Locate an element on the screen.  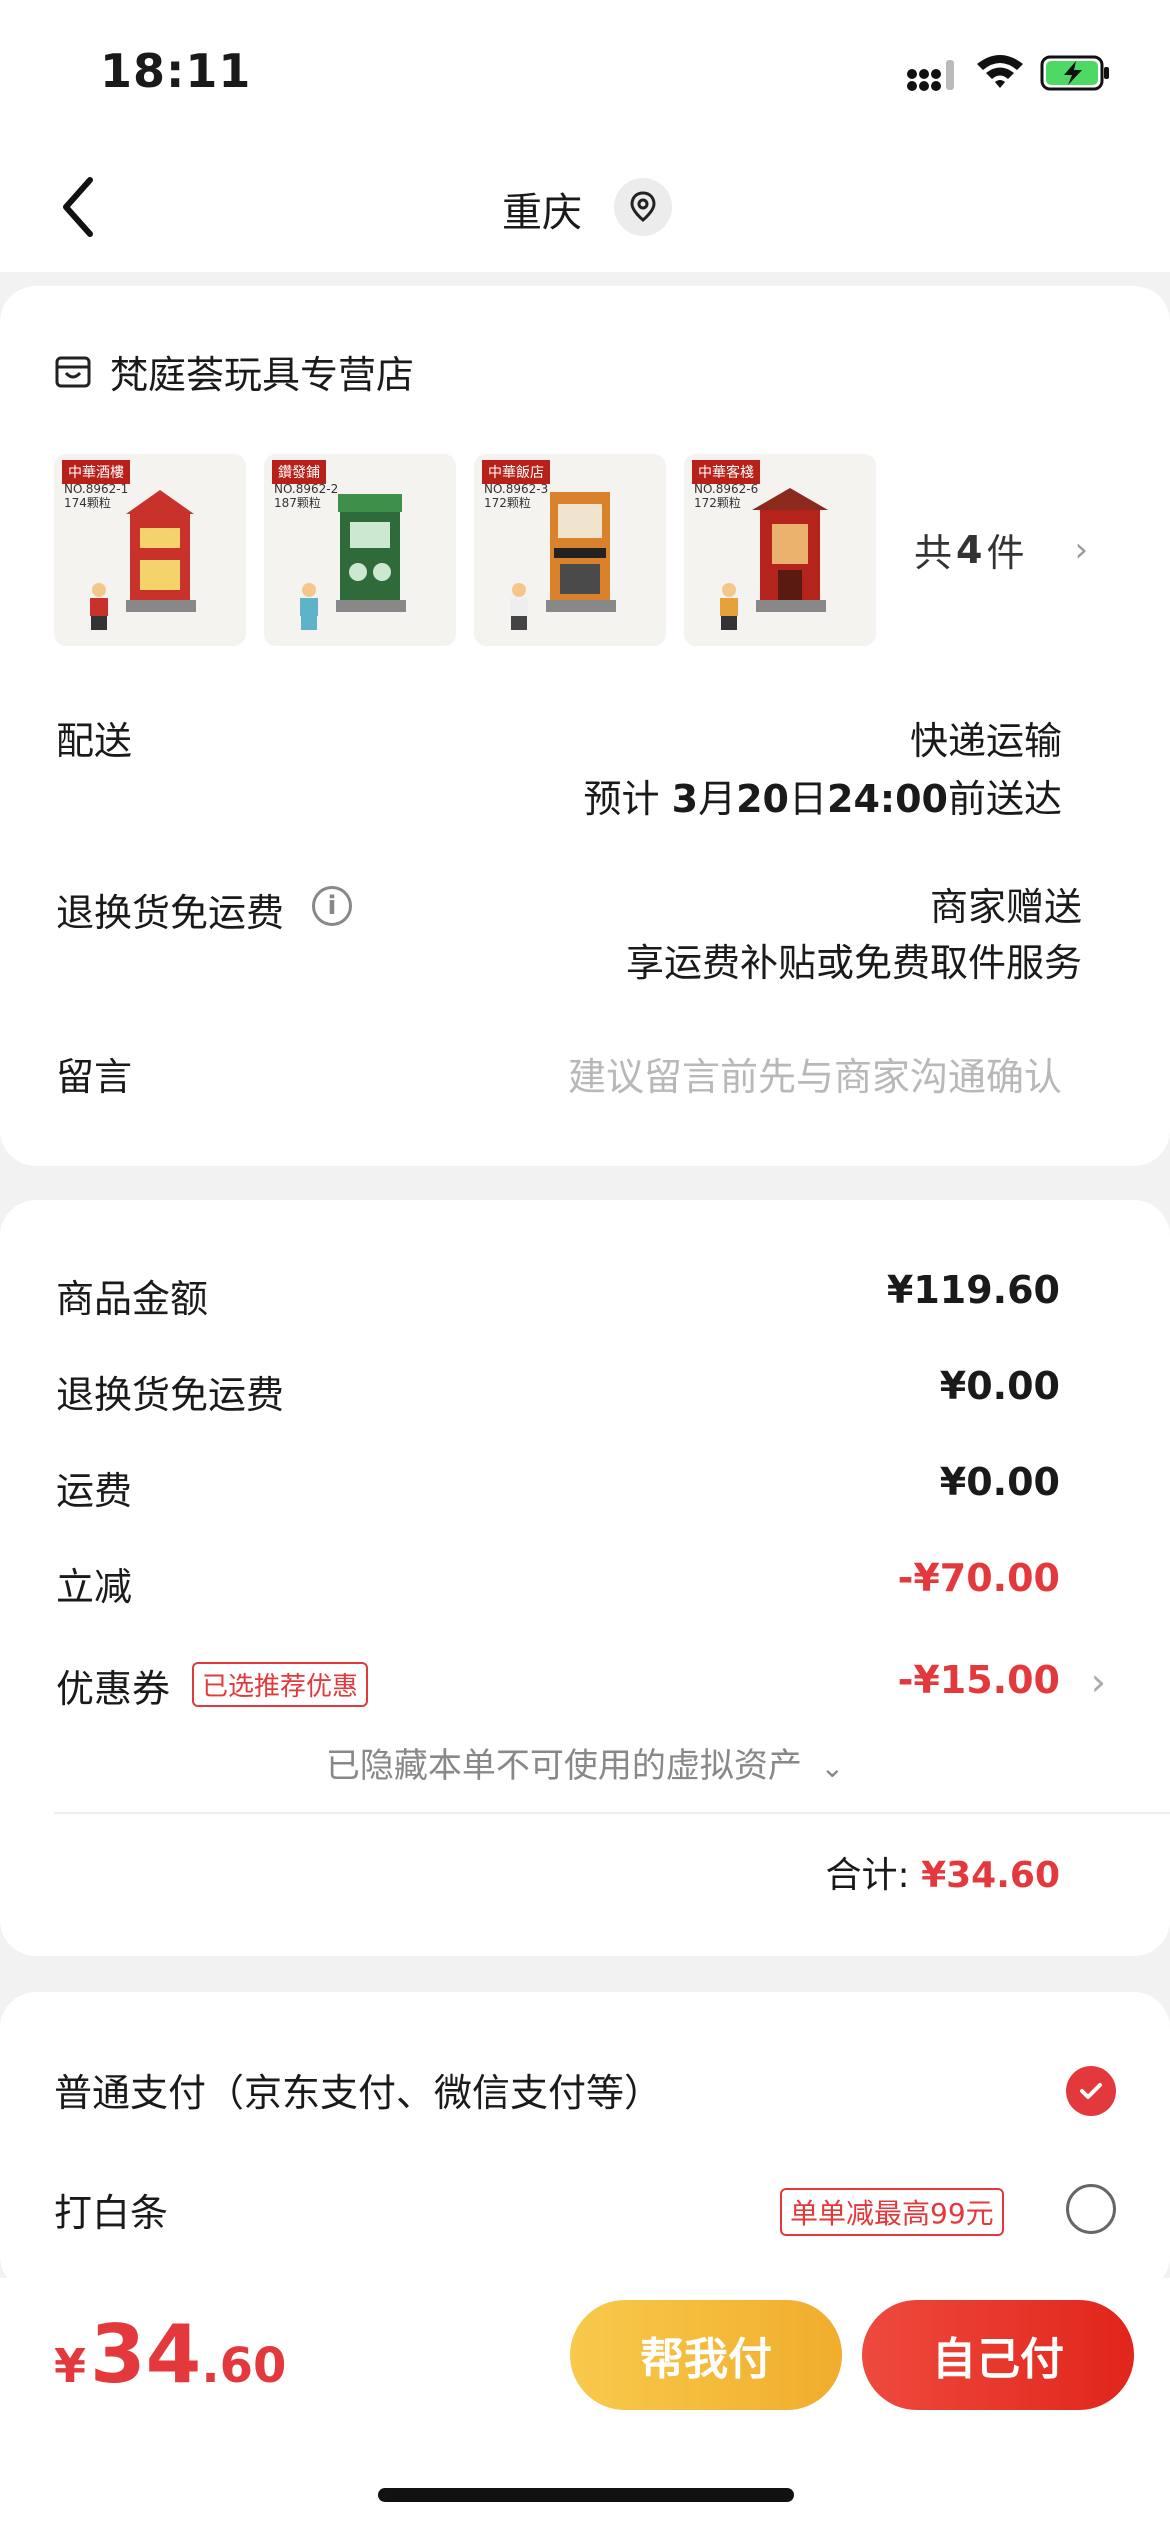
product-tag: 中華客棧 is located at coordinates (726, 472).